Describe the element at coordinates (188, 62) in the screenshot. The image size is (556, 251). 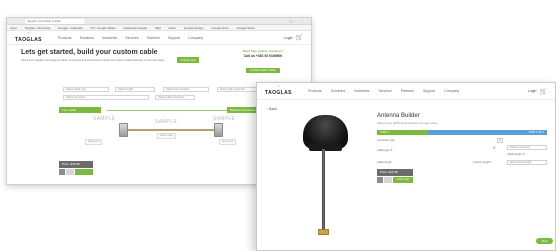
I see `create-cable-button: Create new cable` at that location.